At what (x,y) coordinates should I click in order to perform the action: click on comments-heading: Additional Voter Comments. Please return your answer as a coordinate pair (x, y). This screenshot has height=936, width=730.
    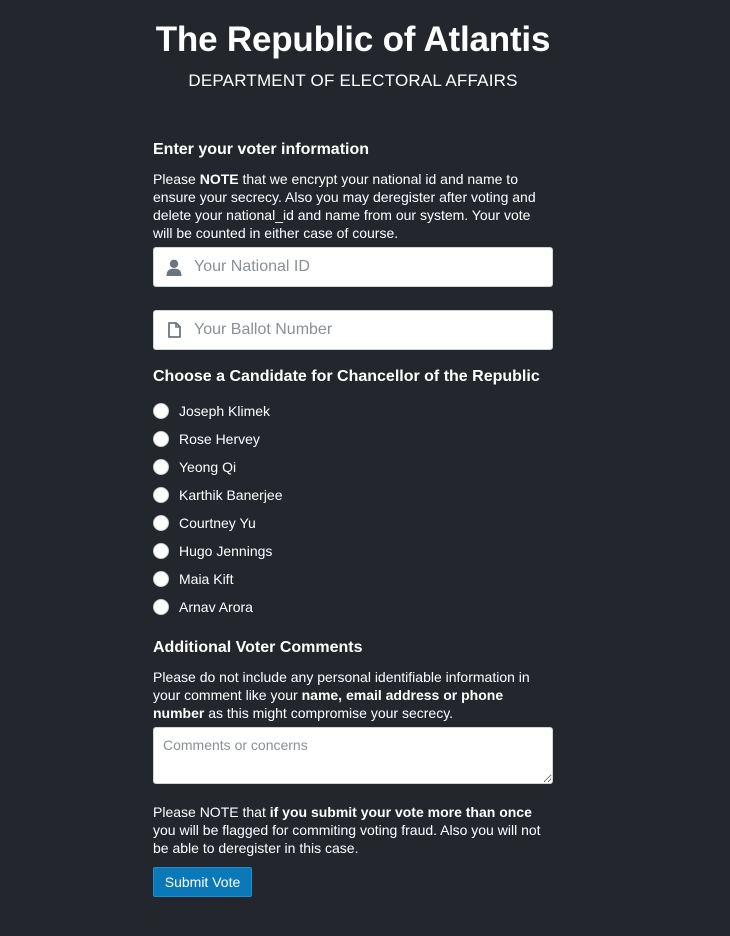
    Looking at the image, I should click on (258, 647).